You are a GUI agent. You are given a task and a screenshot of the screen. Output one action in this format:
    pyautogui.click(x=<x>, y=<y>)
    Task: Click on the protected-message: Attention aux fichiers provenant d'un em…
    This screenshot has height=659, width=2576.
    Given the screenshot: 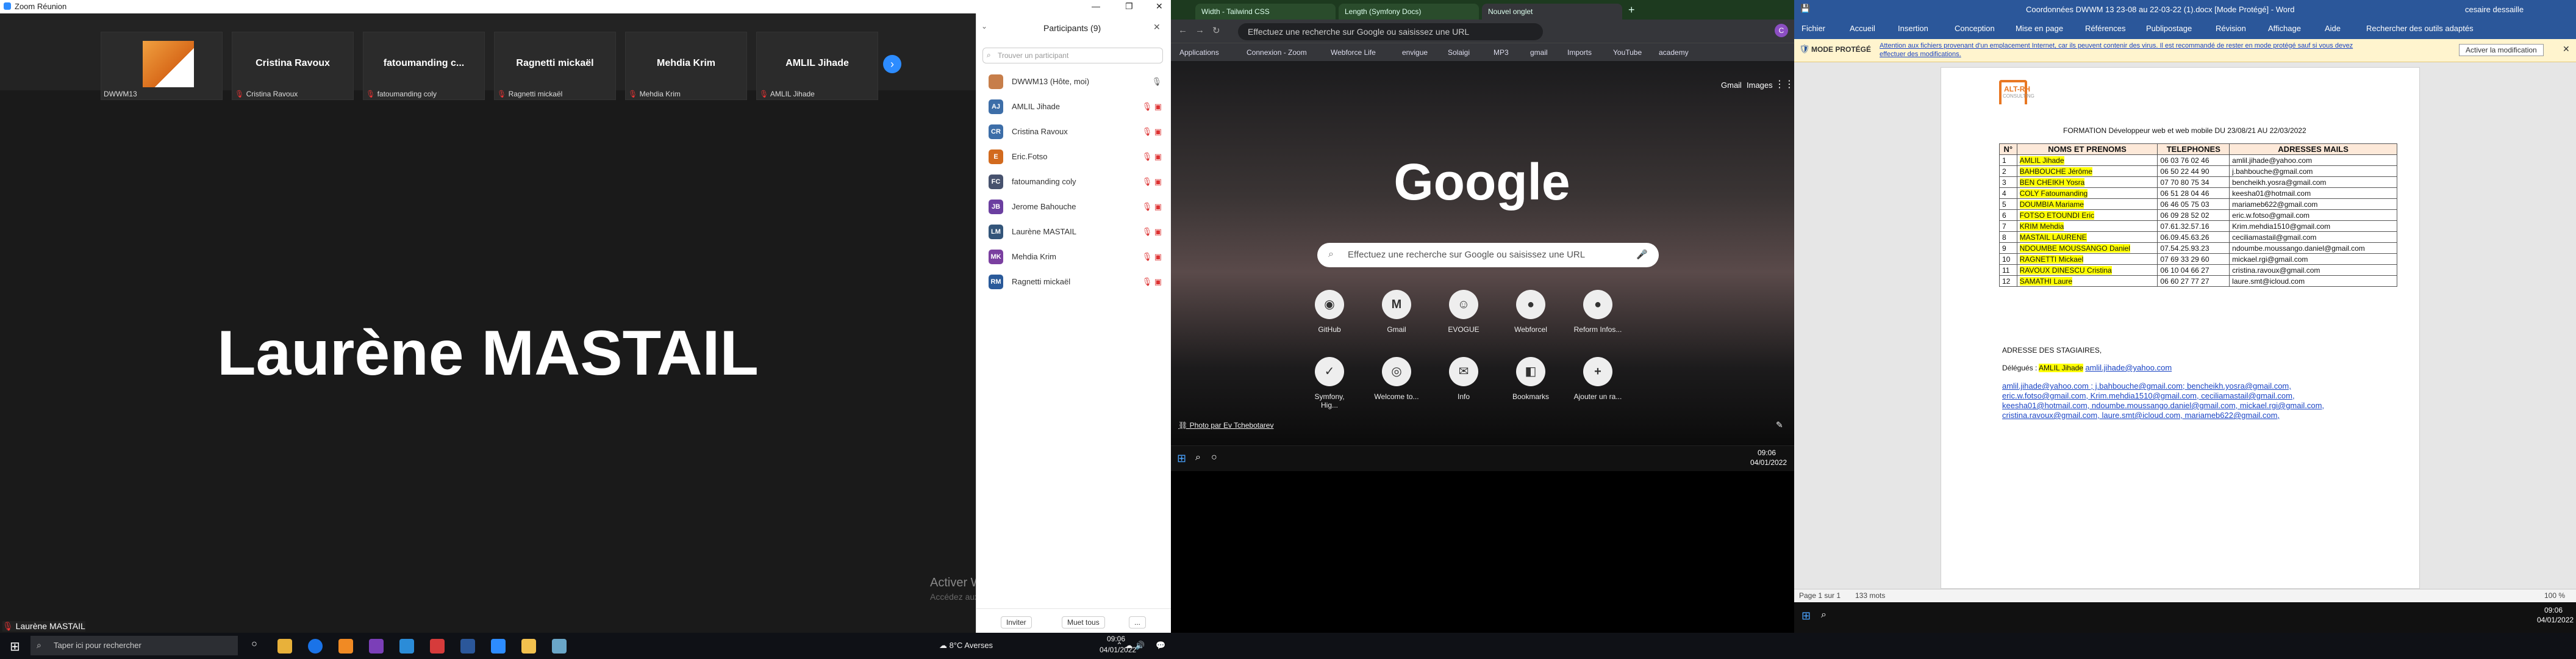 What is the action you would take?
    pyautogui.click(x=2117, y=50)
    